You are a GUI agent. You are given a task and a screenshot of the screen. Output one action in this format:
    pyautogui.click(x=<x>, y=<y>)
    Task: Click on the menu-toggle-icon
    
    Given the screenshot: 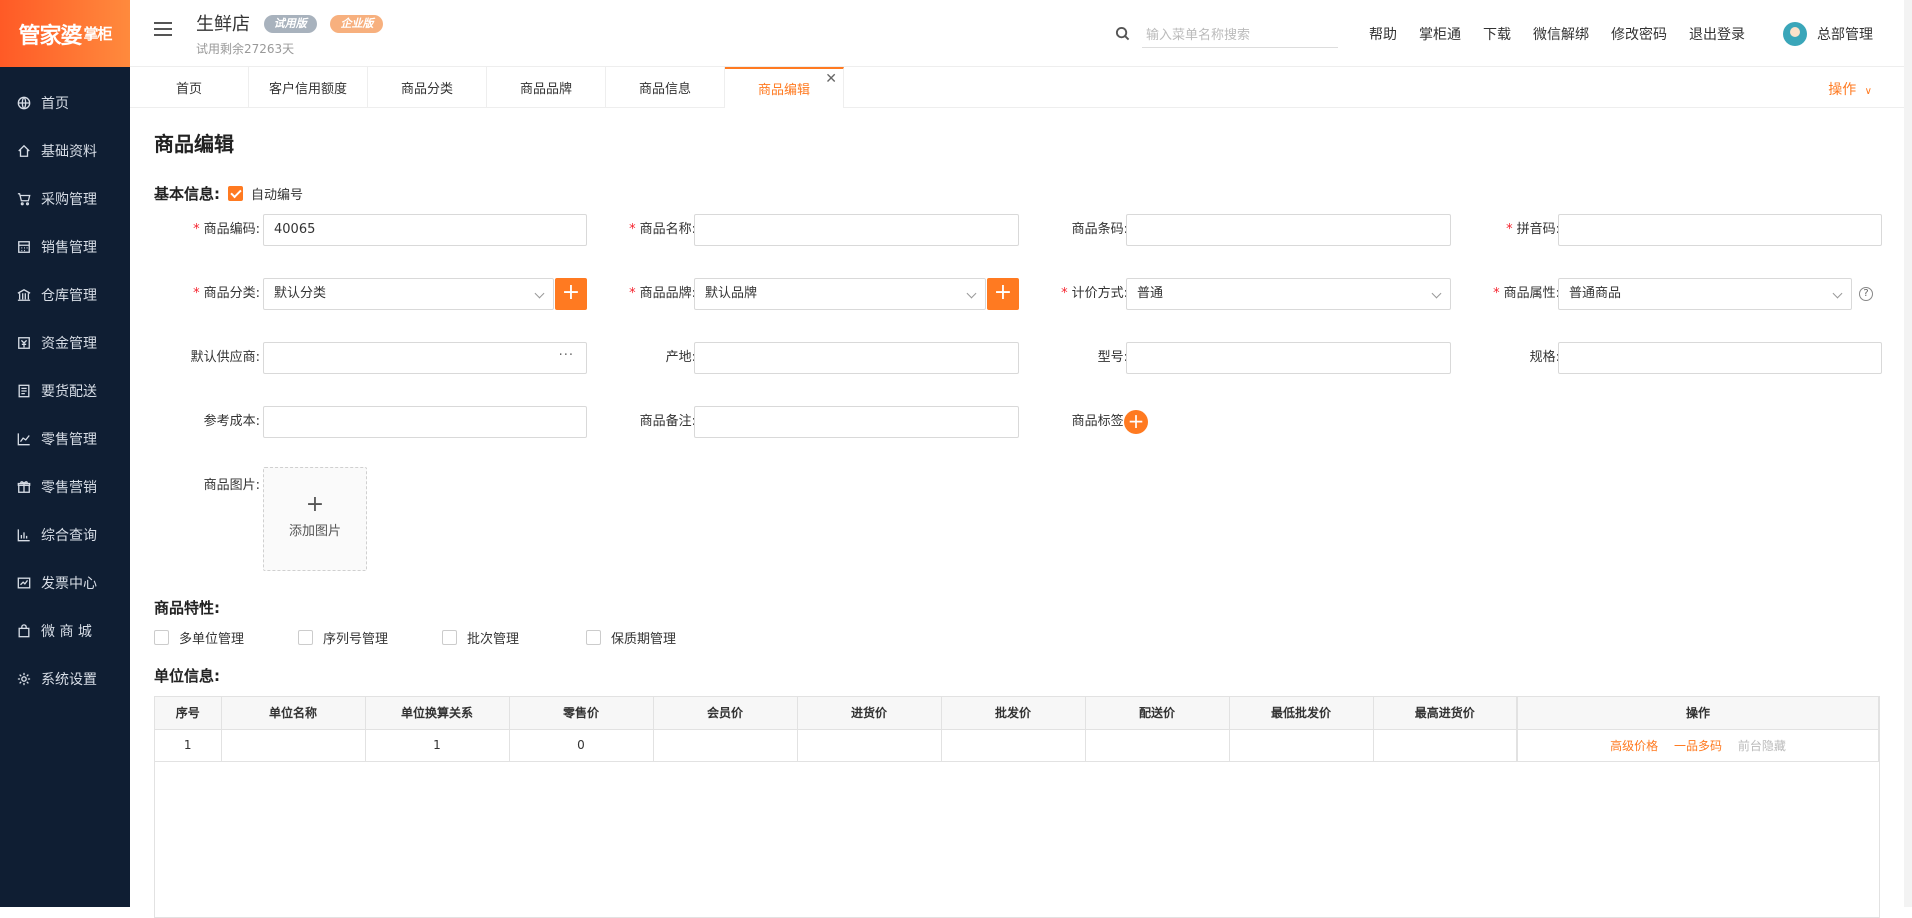 What is the action you would take?
    pyautogui.click(x=163, y=31)
    